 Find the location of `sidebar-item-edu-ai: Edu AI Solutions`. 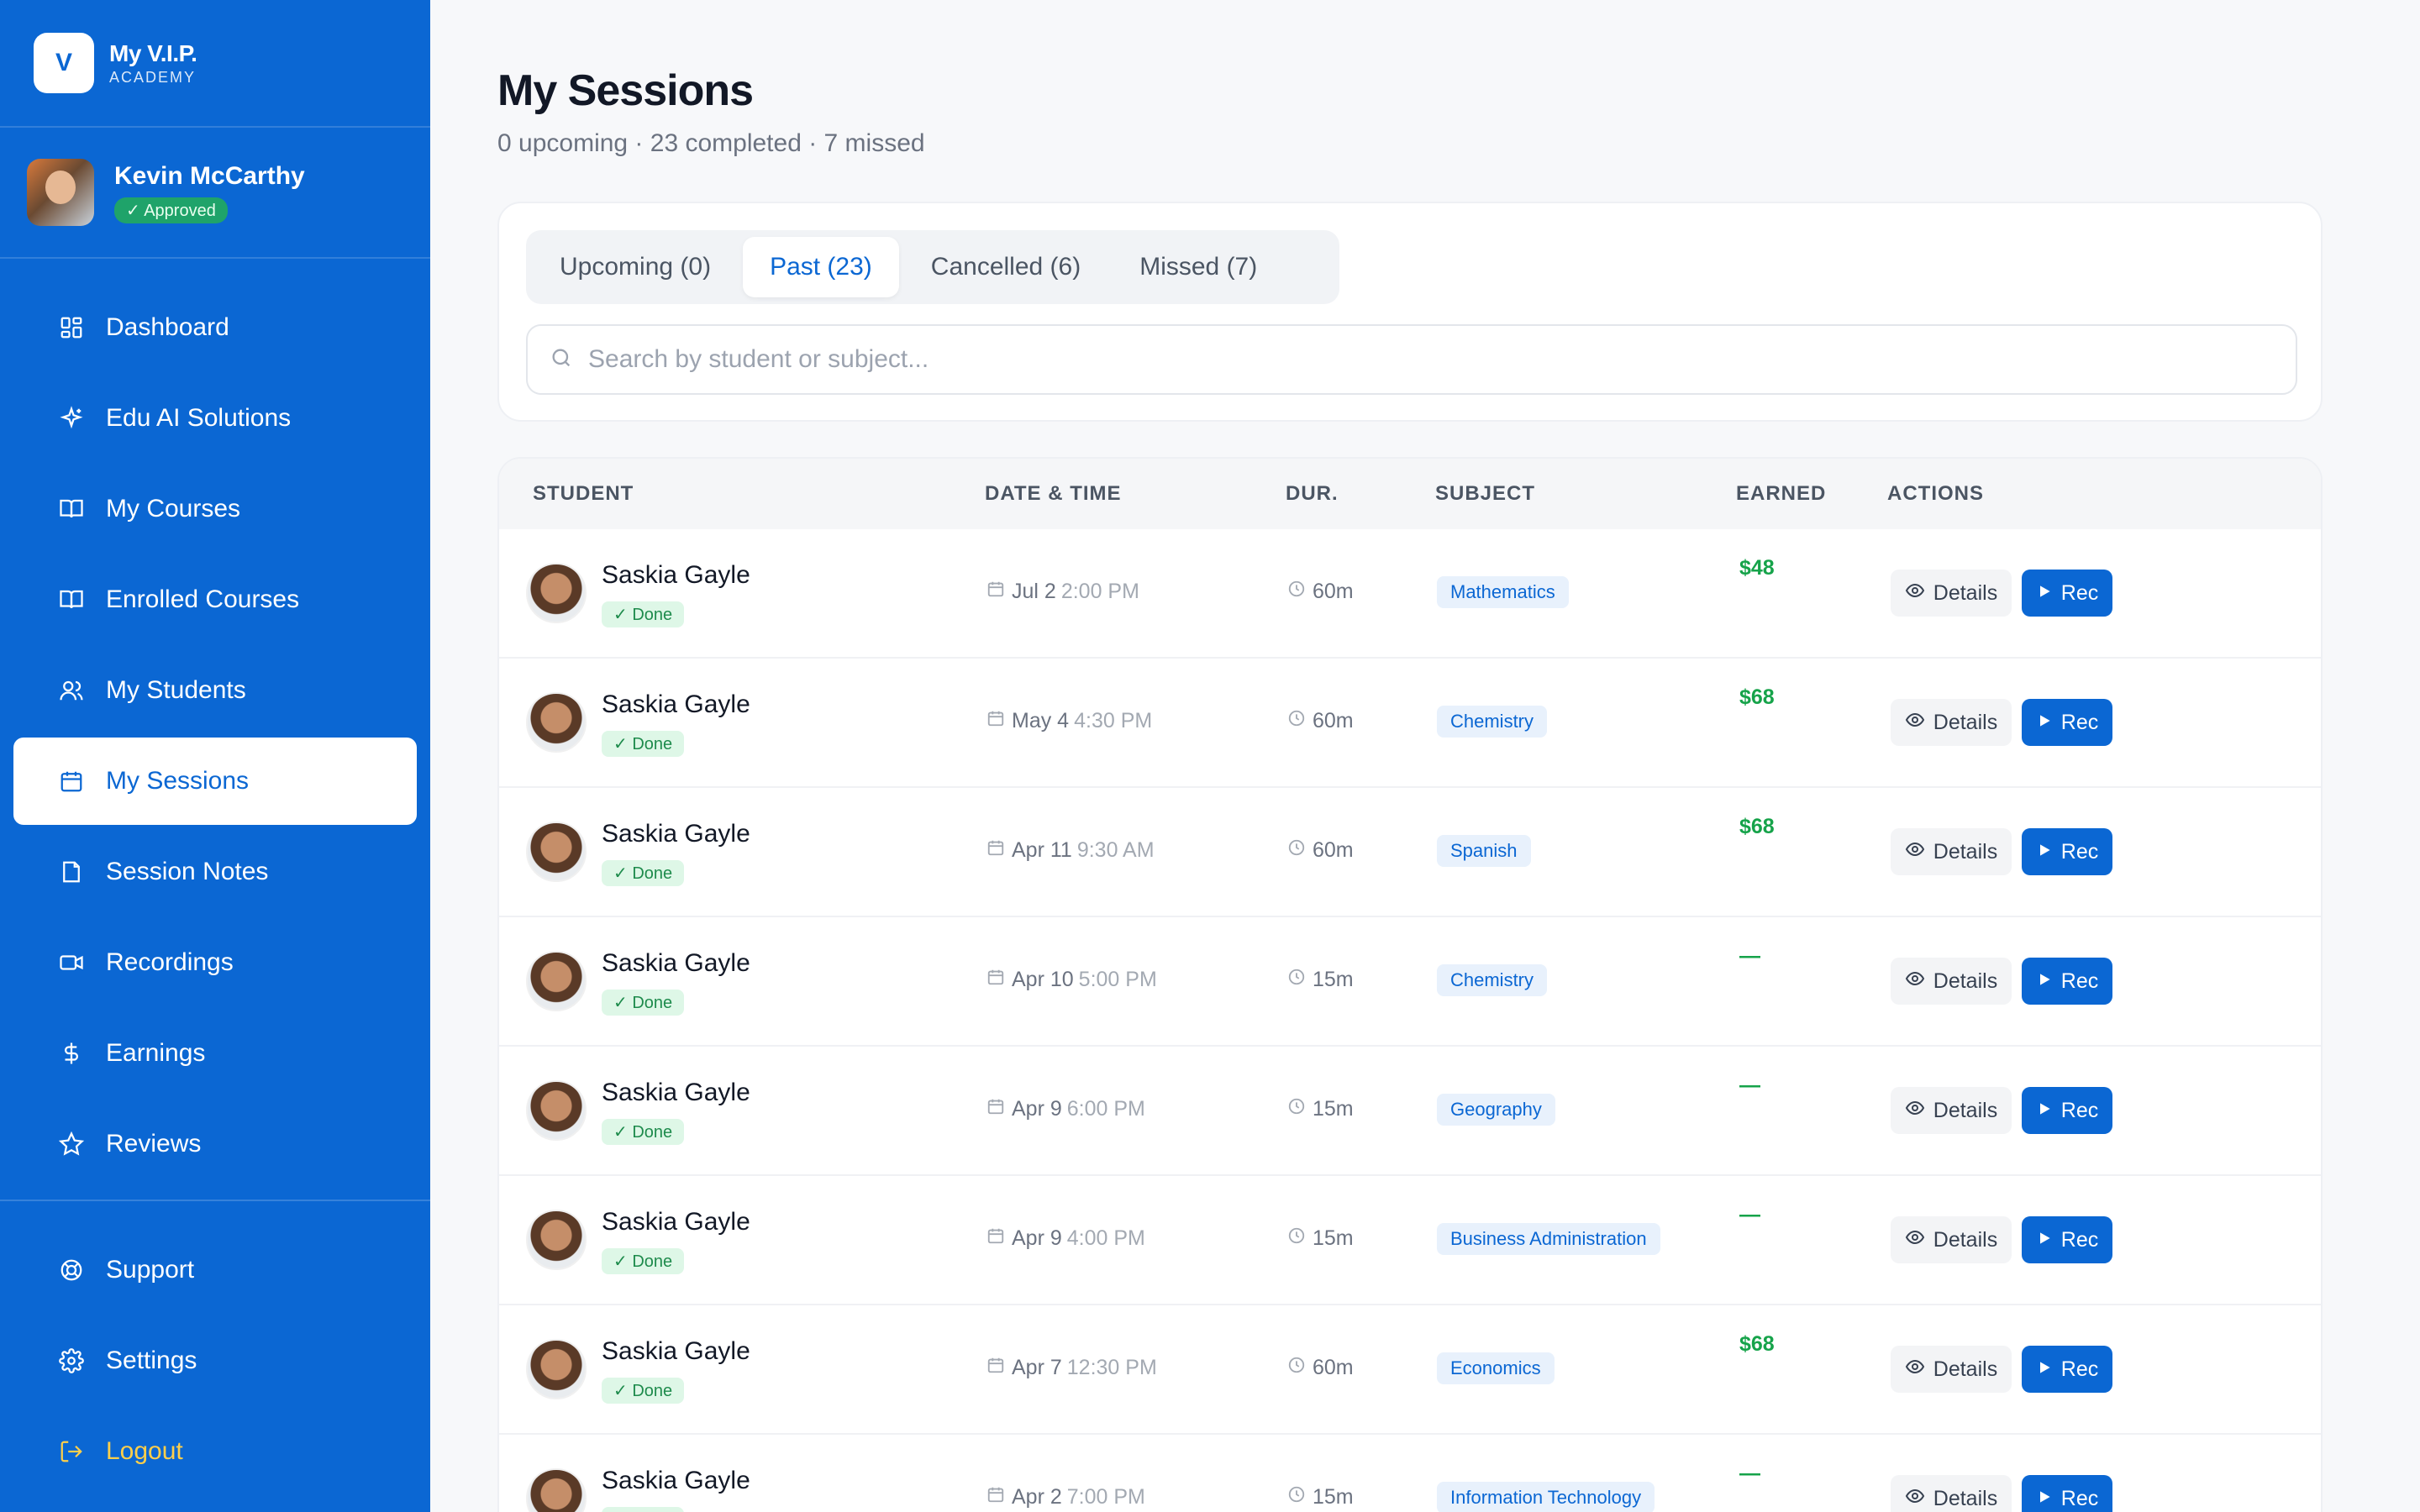

sidebar-item-edu-ai: Edu AI Solutions is located at coordinates (215, 418).